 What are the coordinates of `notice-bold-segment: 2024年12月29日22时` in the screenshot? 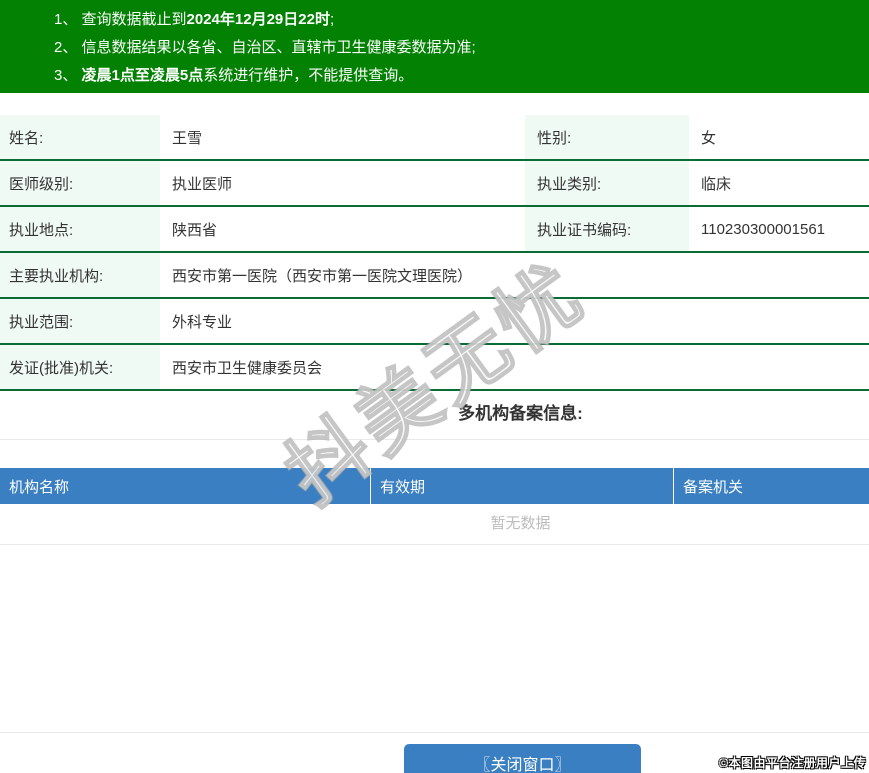 It's located at (258, 19).